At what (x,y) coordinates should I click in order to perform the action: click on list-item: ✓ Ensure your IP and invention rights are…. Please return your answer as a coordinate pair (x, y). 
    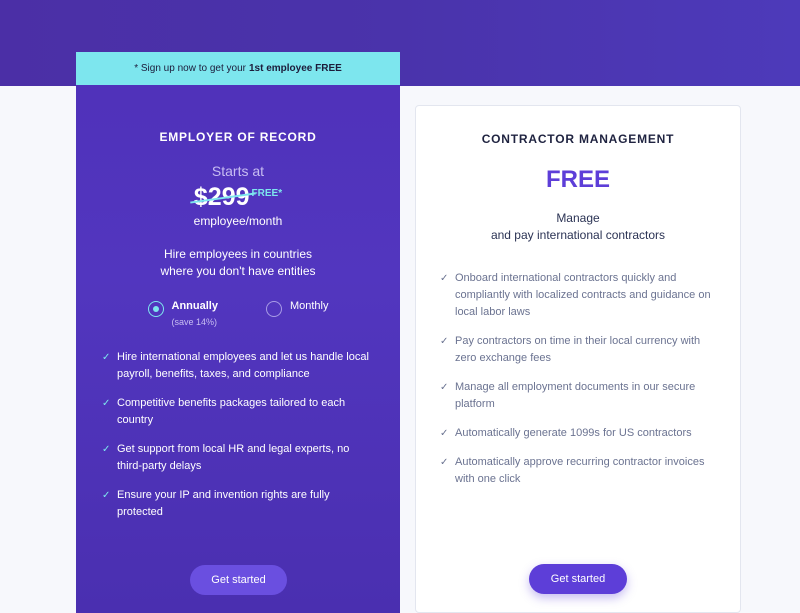
    Looking at the image, I should click on (238, 504).